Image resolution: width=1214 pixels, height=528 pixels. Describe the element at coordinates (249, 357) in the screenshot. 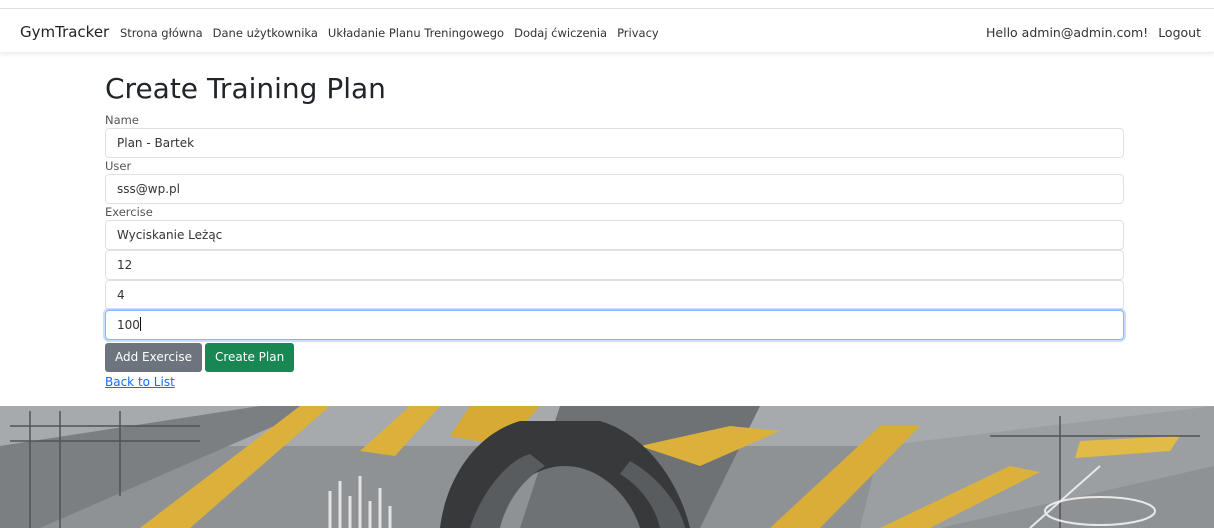

I see `create-plan-button: Create Plan` at that location.